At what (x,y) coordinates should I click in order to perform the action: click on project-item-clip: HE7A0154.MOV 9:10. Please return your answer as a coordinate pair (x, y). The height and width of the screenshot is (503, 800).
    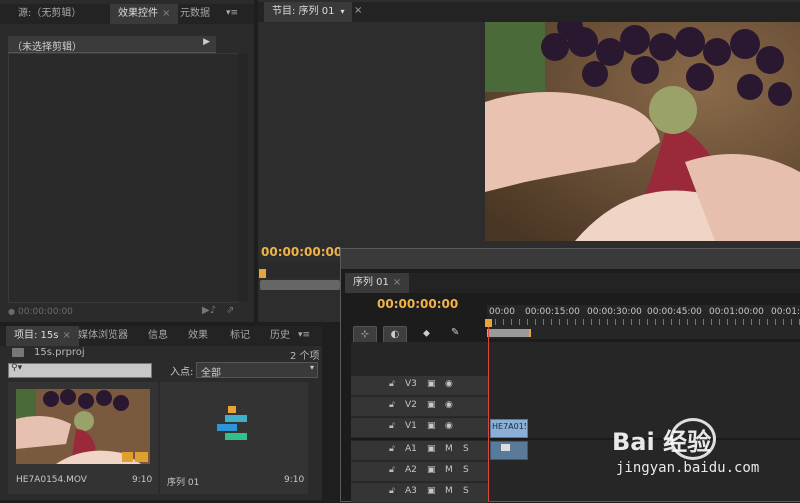
    Looking at the image, I should click on (83, 438).